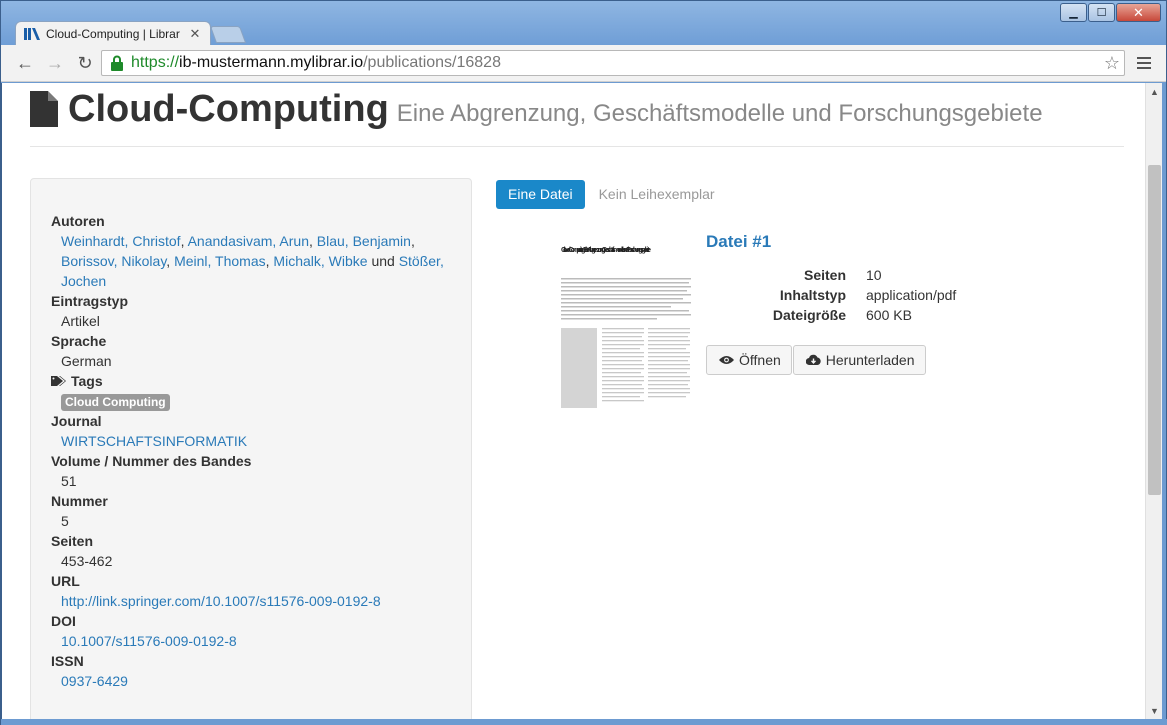 The height and width of the screenshot is (725, 1167). I want to click on author-link: Anandasivam, Arun, so click(248, 241).